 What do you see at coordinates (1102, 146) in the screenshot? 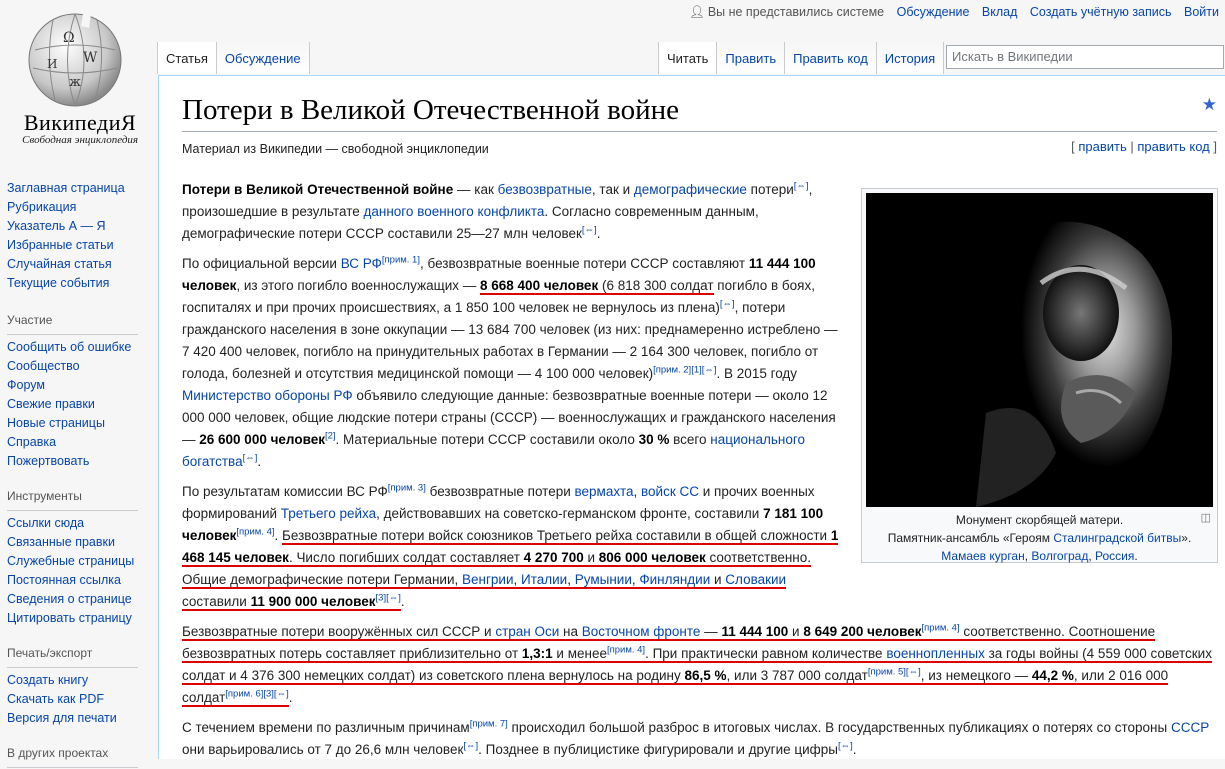
I see `edit-link: править` at bounding box center [1102, 146].